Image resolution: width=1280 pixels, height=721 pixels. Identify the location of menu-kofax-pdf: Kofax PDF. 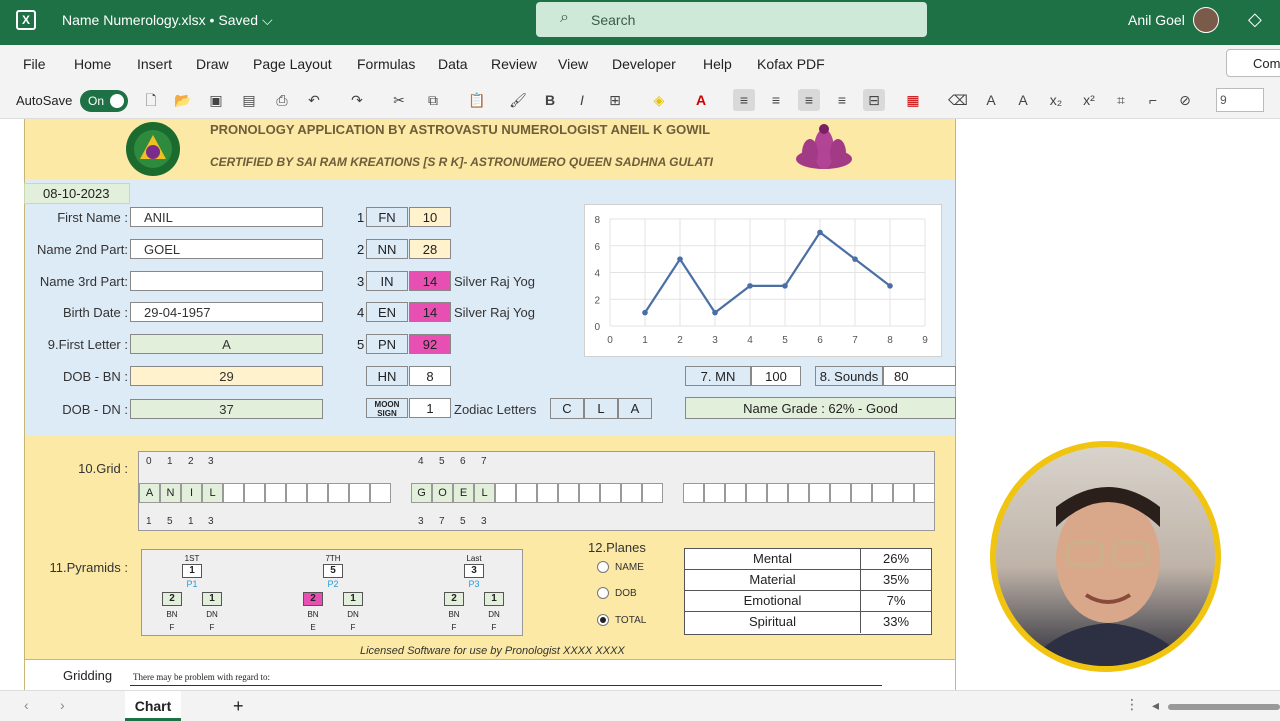
(791, 64).